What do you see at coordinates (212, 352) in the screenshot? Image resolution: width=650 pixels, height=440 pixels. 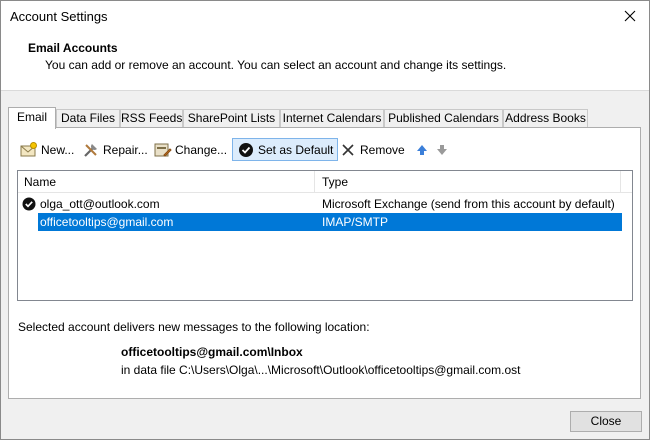 I see `delivery-folder: officetooltips@gmail.com\Inbox` at bounding box center [212, 352].